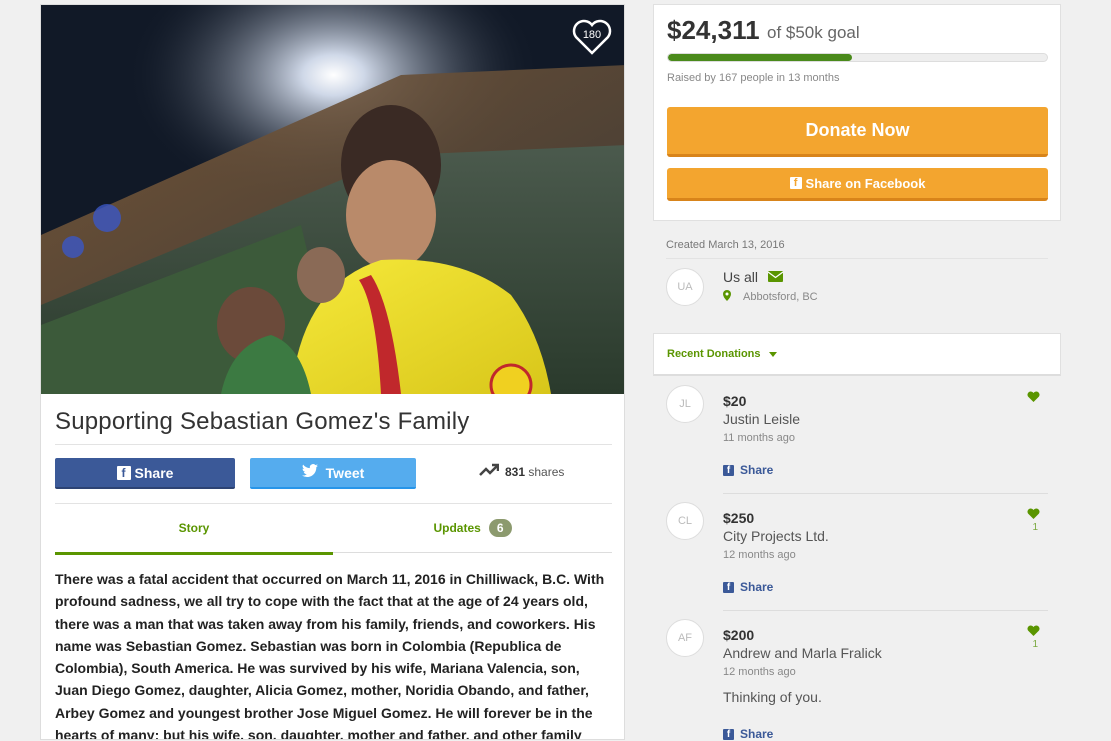 The width and height of the screenshot is (1111, 741). What do you see at coordinates (489, 471) in the screenshot?
I see `trending-up-icon` at bounding box center [489, 471].